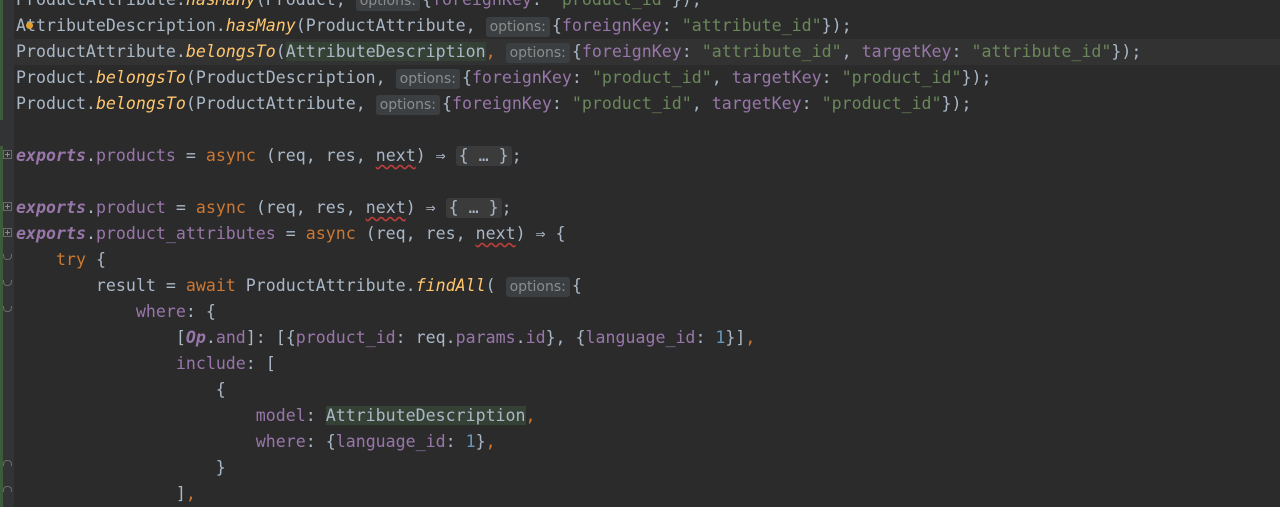 The image size is (1280, 507). Describe the element at coordinates (140, 103) in the screenshot. I see `function-token: belongsTo` at that location.